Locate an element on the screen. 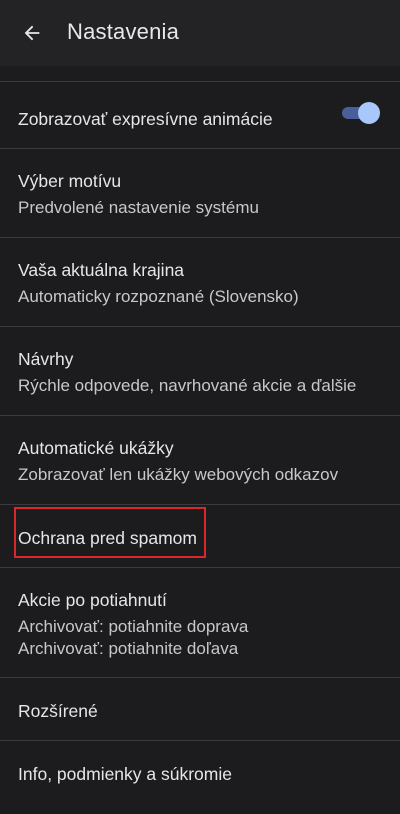 The height and width of the screenshot is (814, 400). setting-about-title: Info, podmienky a súkromie is located at coordinates (125, 774).